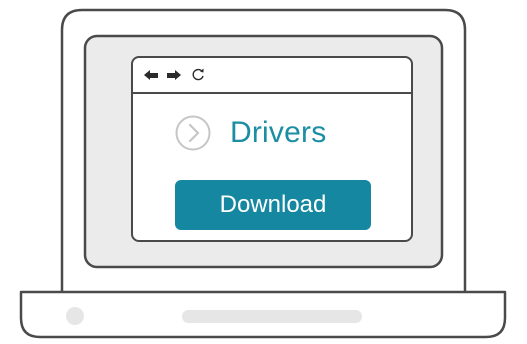 This screenshot has width=527, height=344. What do you see at coordinates (174, 75) in the screenshot?
I see `forward-arrow-icon` at bounding box center [174, 75].